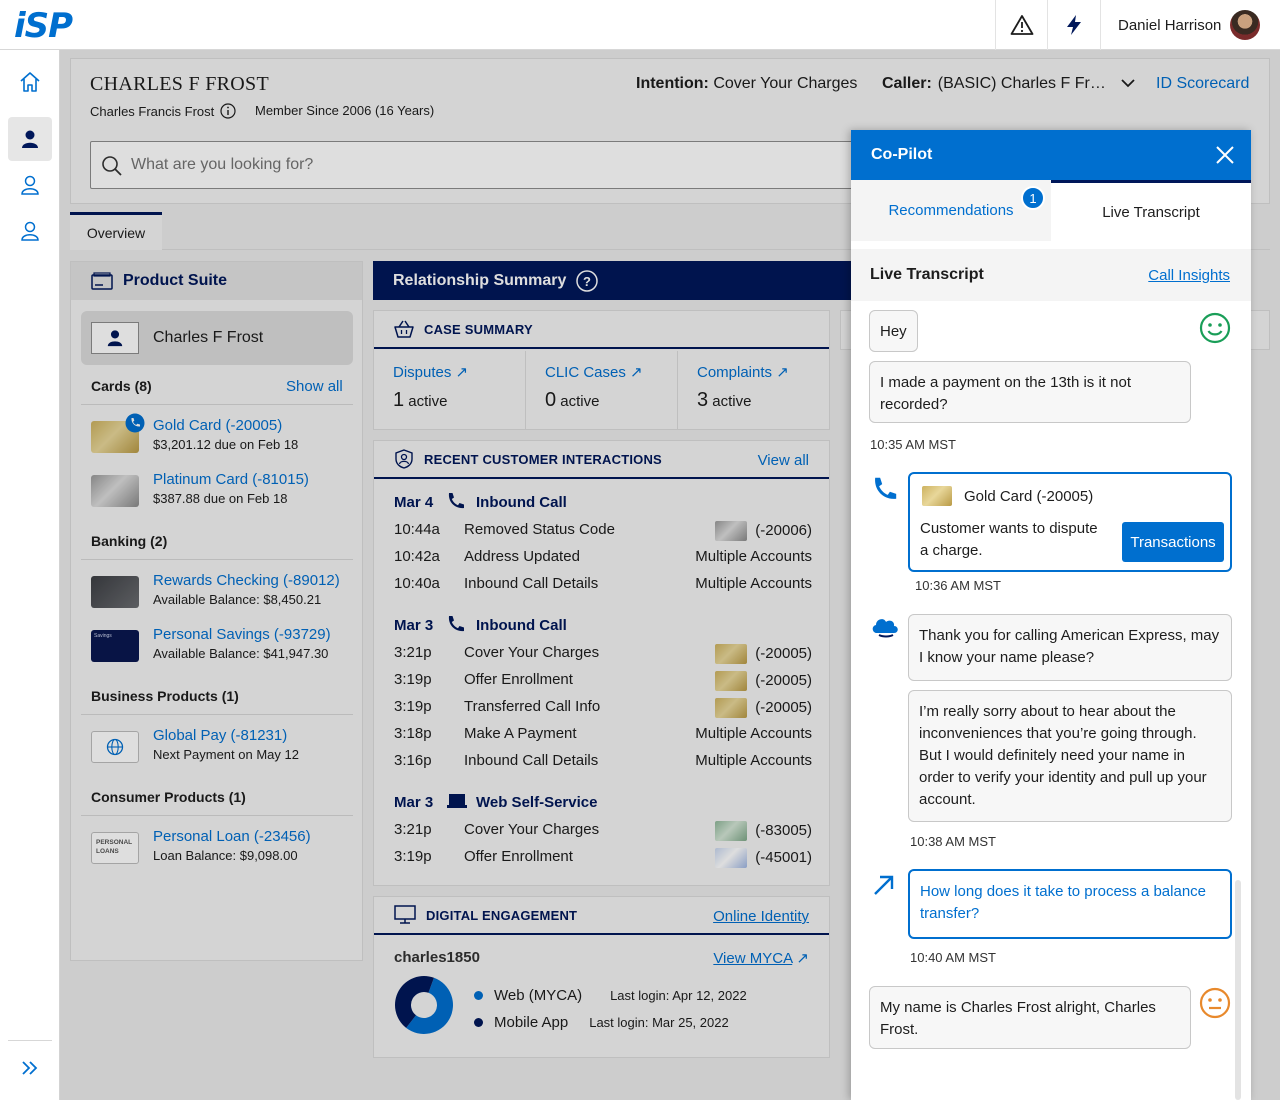 The width and height of the screenshot is (1280, 1100). Describe the element at coordinates (413, 679) in the screenshot. I see `interaction-time: 3:19p` at that location.